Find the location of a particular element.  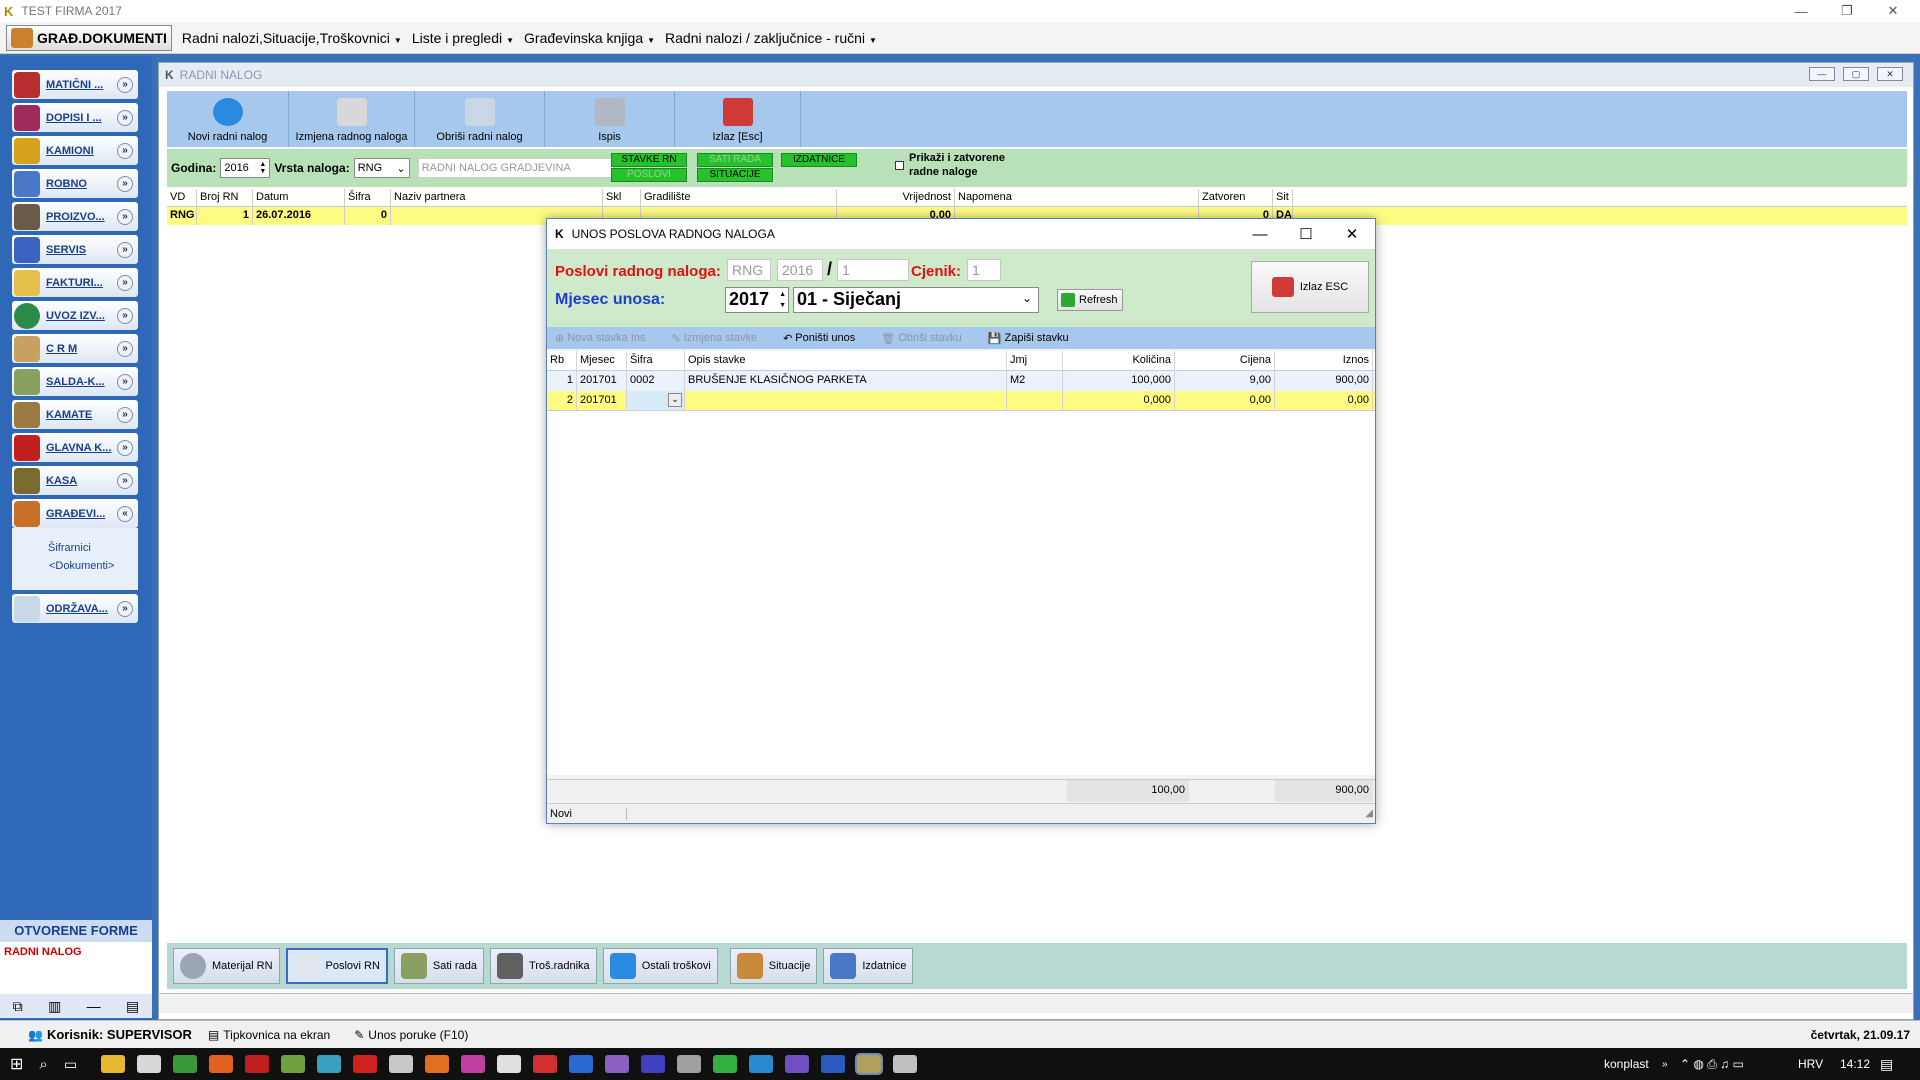

chrome-icon is located at coordinates (185, 1064).